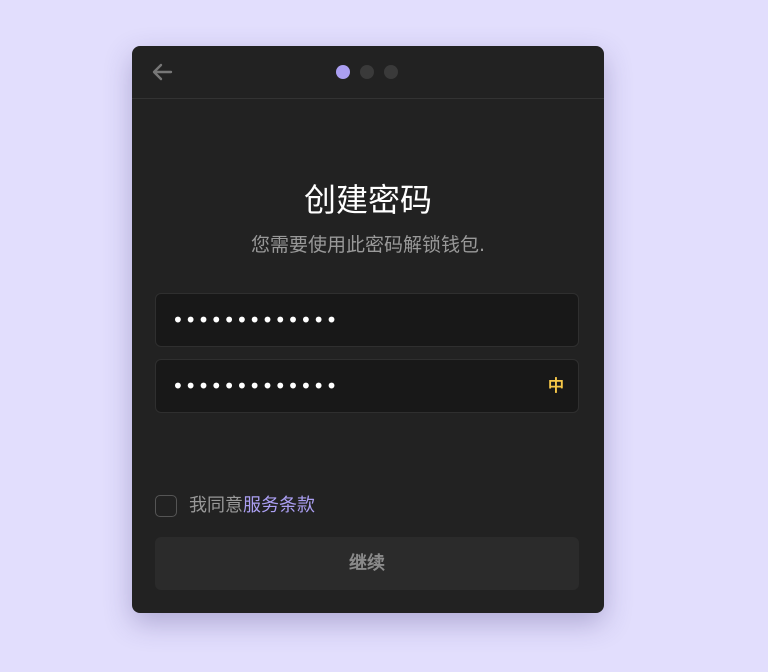  I want to click on password-field: •••••••••••••, so click(367, 320).